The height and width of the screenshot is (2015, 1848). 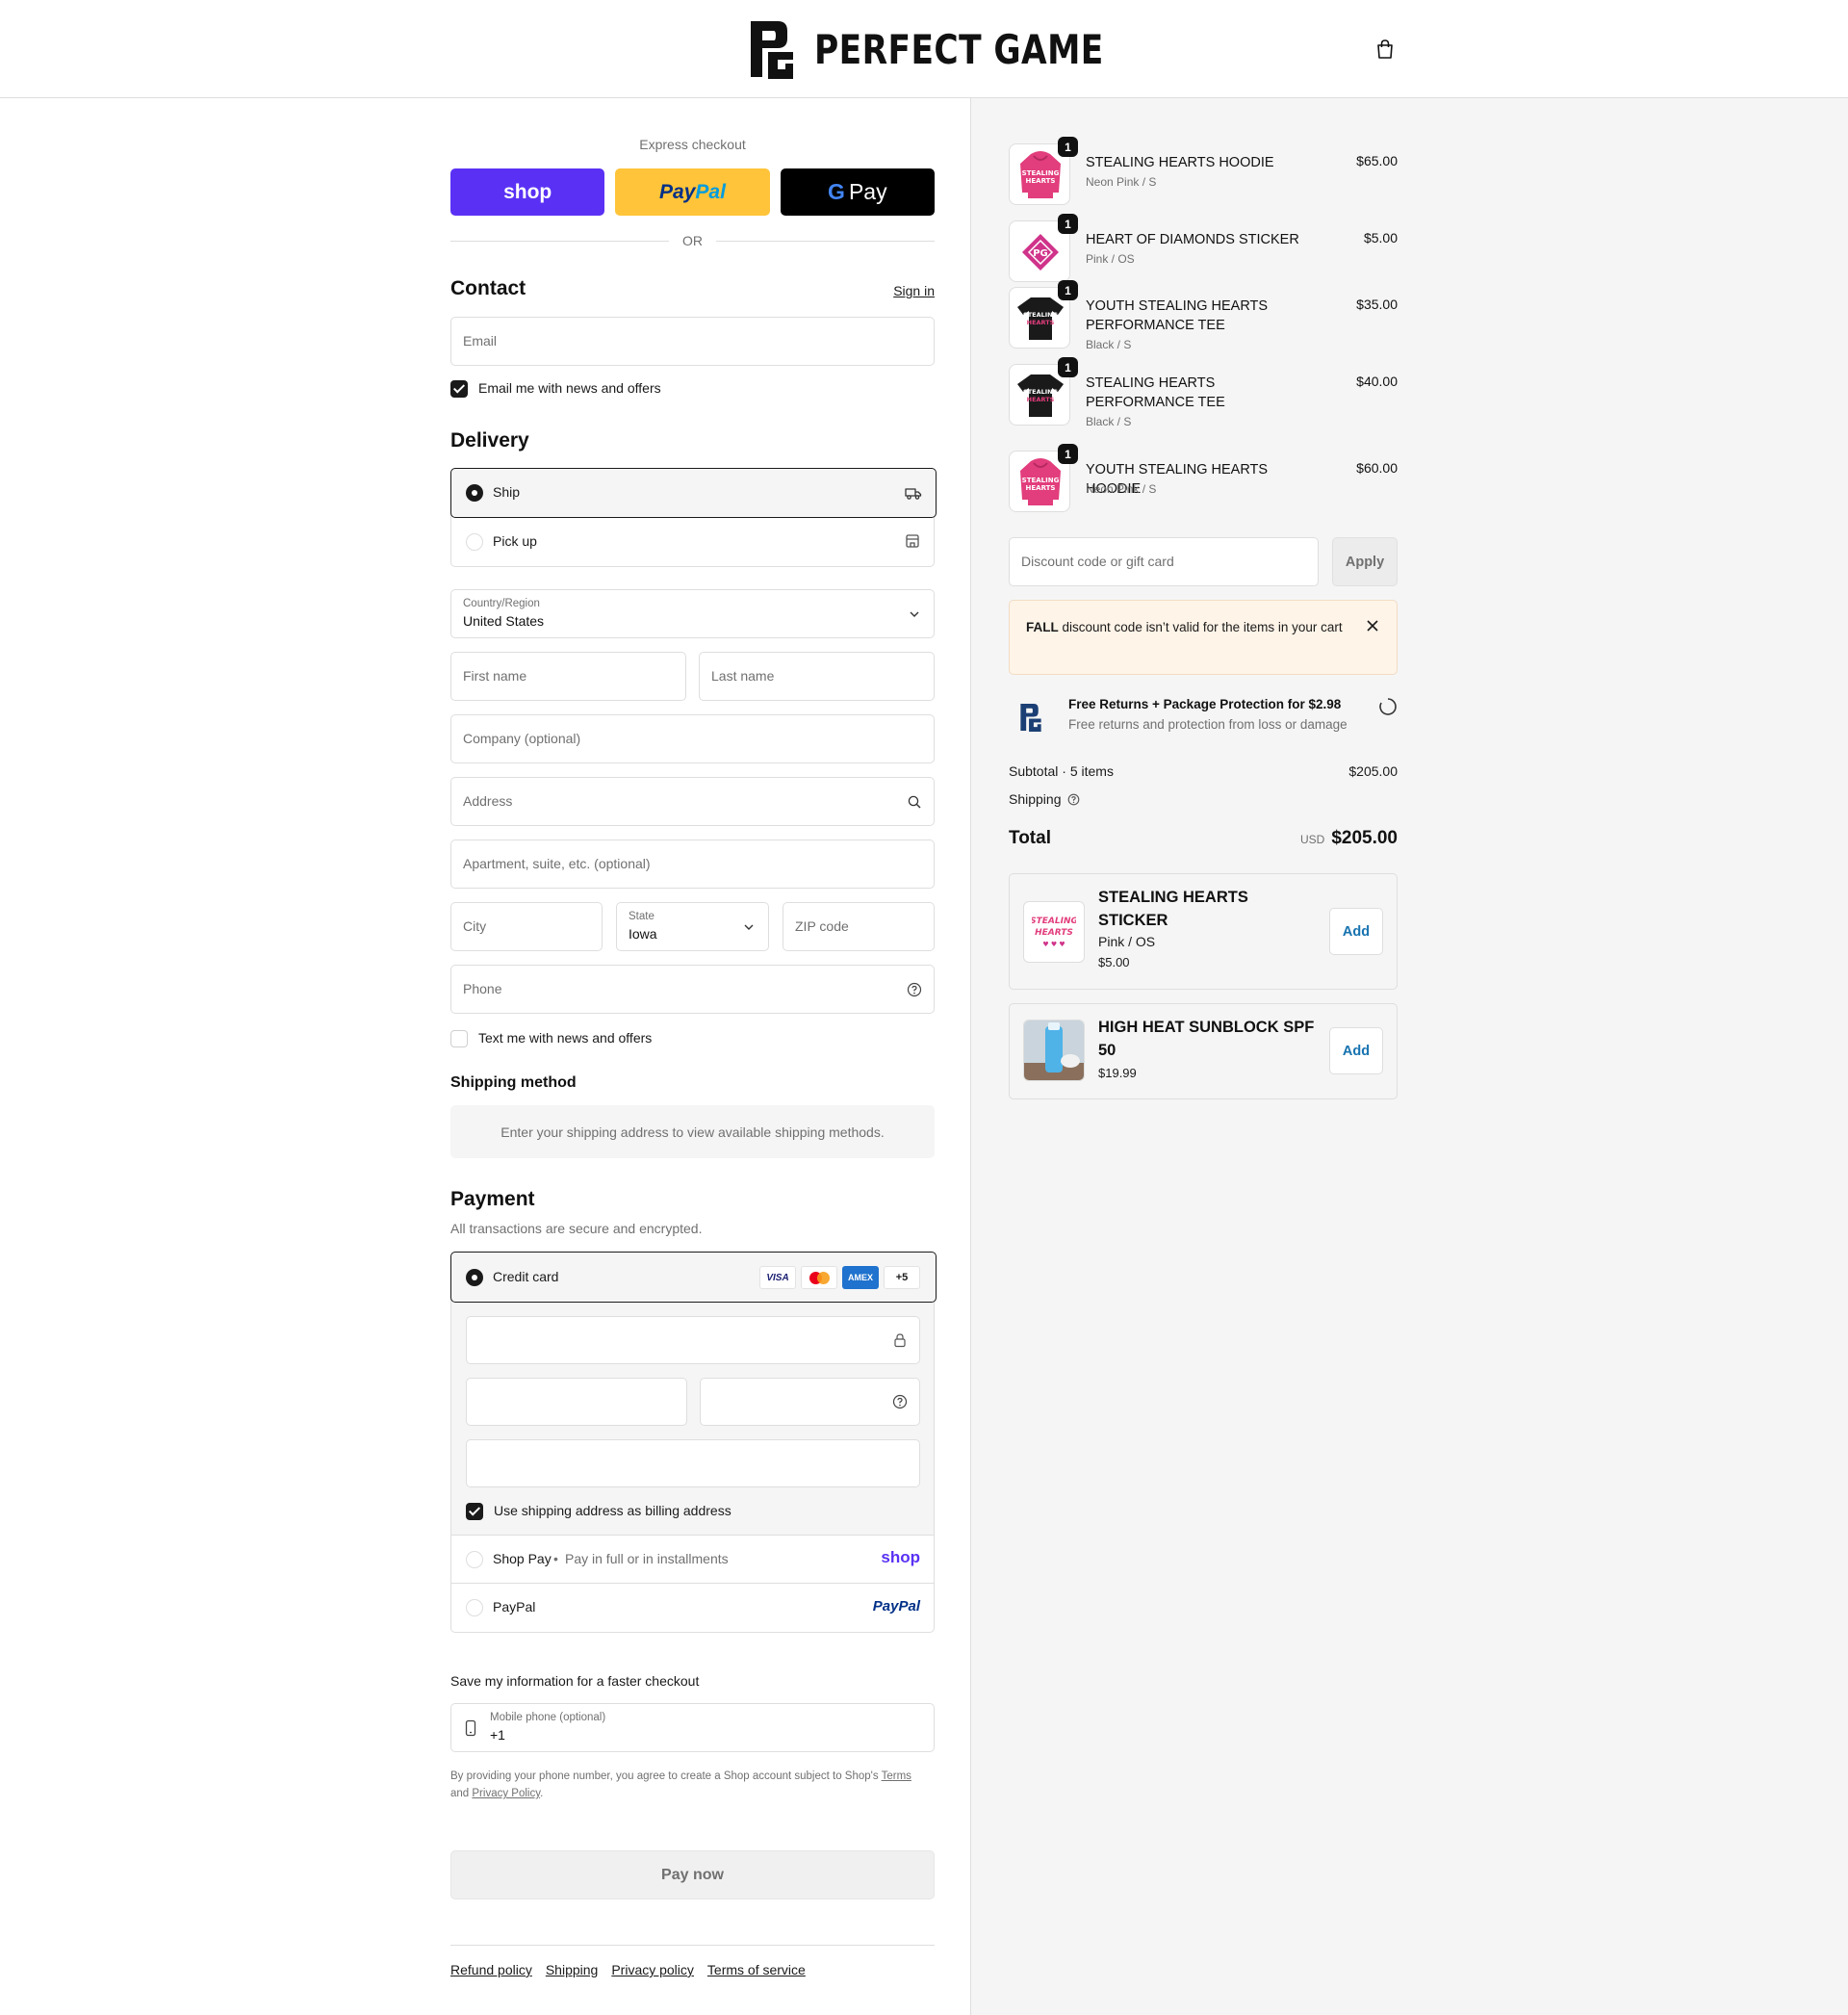 I want to click on mobile-phone-icon, so click(x=470, y=1728).